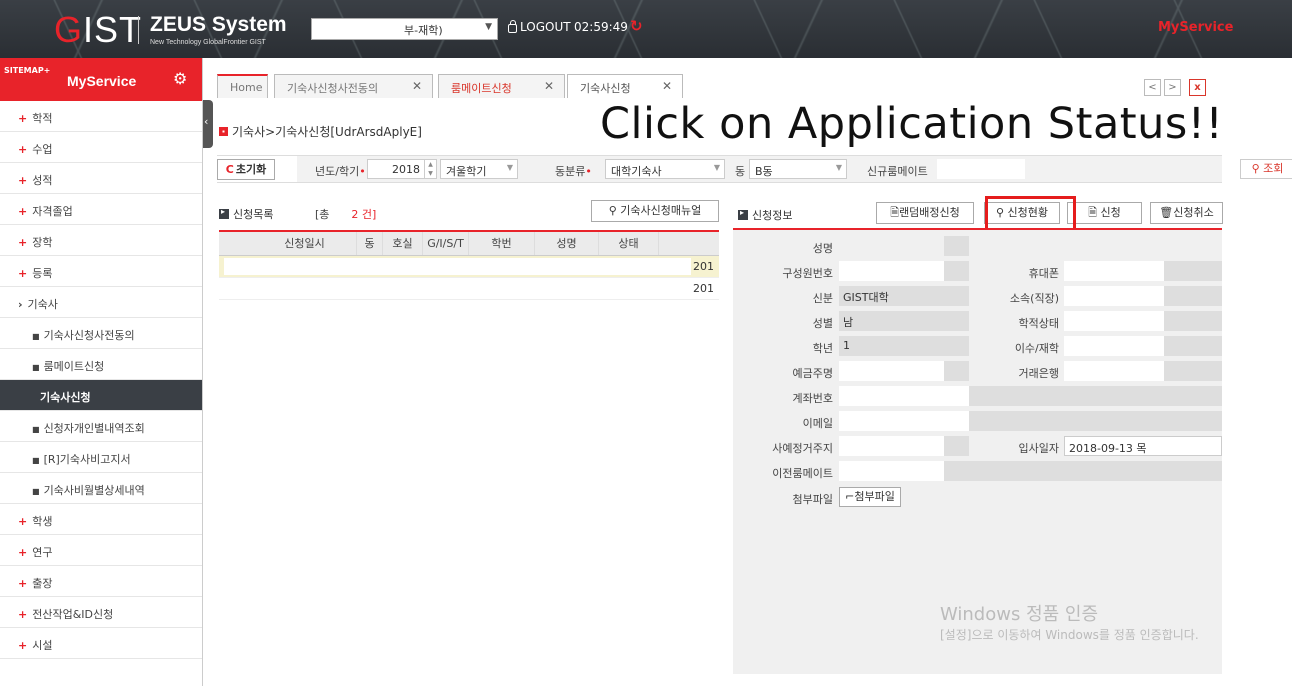 This screenshot has height=686, width=1292. I want to click on query-button: ⚲ 조회, so click(1266, 169).